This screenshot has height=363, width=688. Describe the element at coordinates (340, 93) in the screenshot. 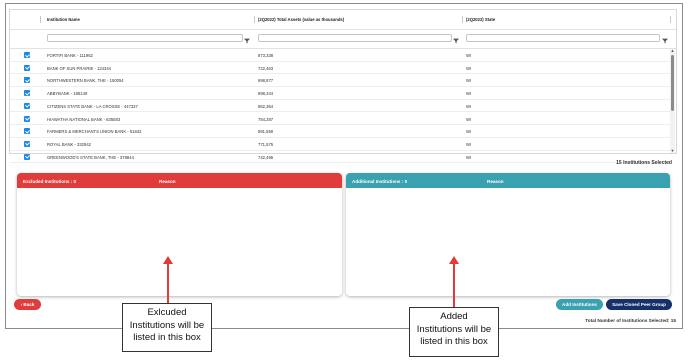

I see `table-row: ABBYBANK - 188149 898,344 WI` at that location.